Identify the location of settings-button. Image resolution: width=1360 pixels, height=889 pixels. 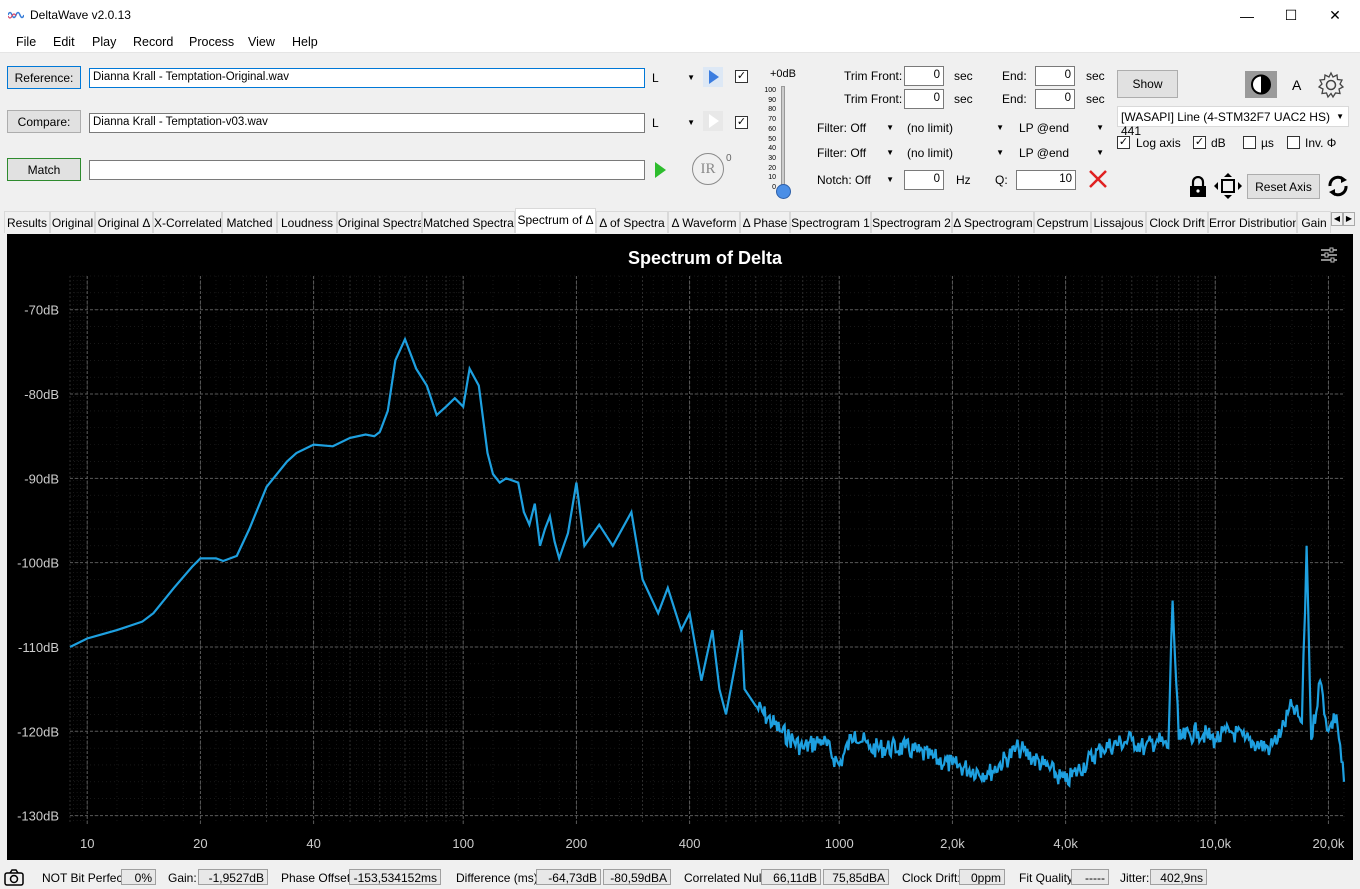
(1331, 85).